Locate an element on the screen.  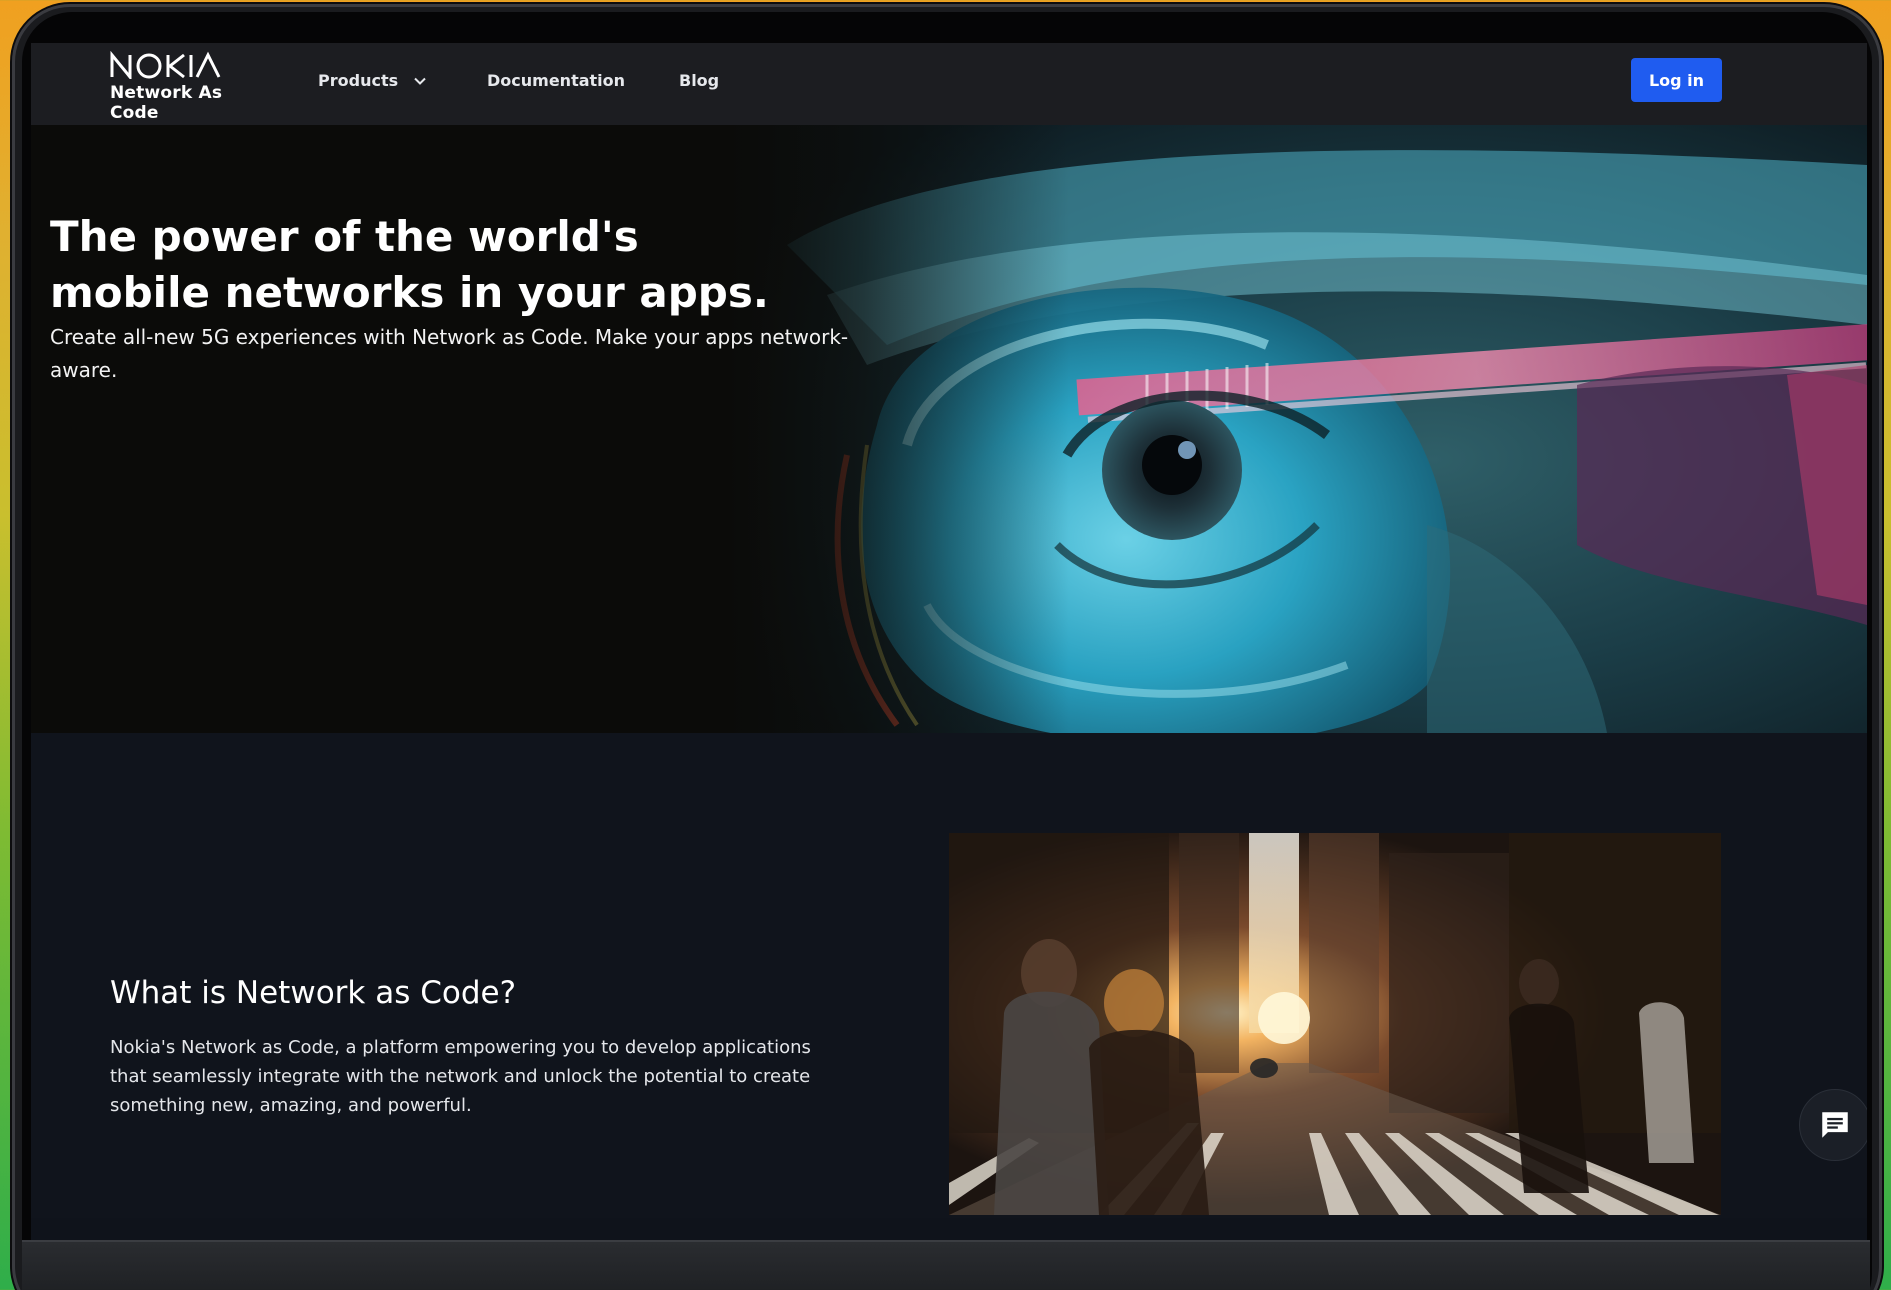
nav-products: Products is located at coordinates (373, 80).